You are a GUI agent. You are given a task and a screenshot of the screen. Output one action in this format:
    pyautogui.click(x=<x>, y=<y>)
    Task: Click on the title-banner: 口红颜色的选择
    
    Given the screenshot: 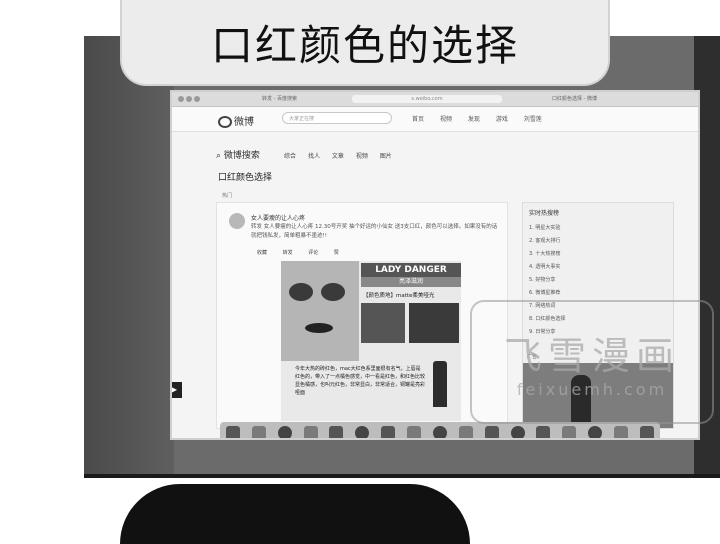 What is the action you would take?
    pyautogui.click(x=365, y=43)
    